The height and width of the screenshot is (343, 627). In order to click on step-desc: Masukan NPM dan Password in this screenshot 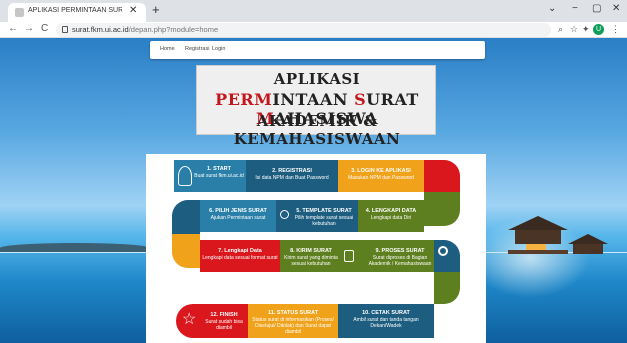, I will do `click(381, 178)`.